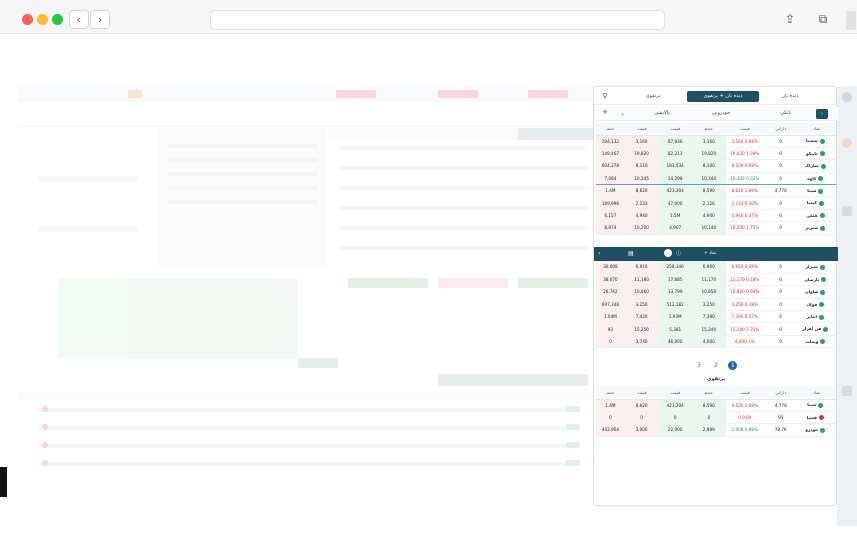 Image resolution: width=857 pixels, height=558 pixels. Describe the element at coordinates (816, 329) in the screenshot. I see `symbol-cell: فن افزار` at that location.